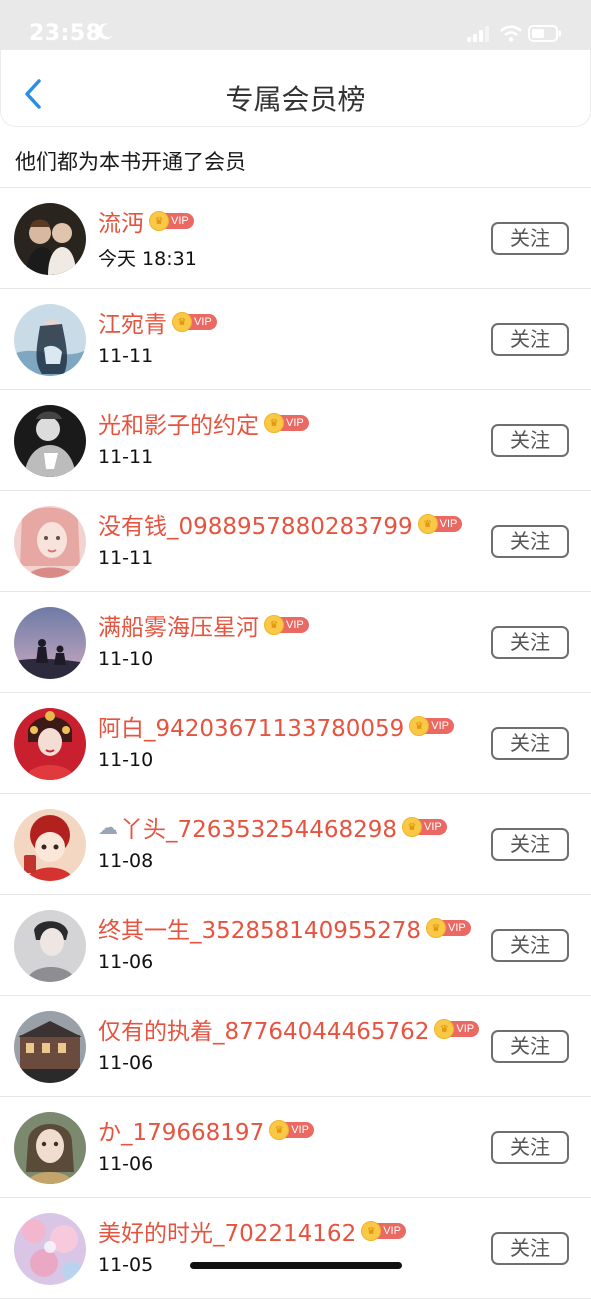 The height and width of the screenshot is (1299, 591). Describe the element at coordinates (126, 861) in the screenshot. I see `member-date: 11-08` at that location.